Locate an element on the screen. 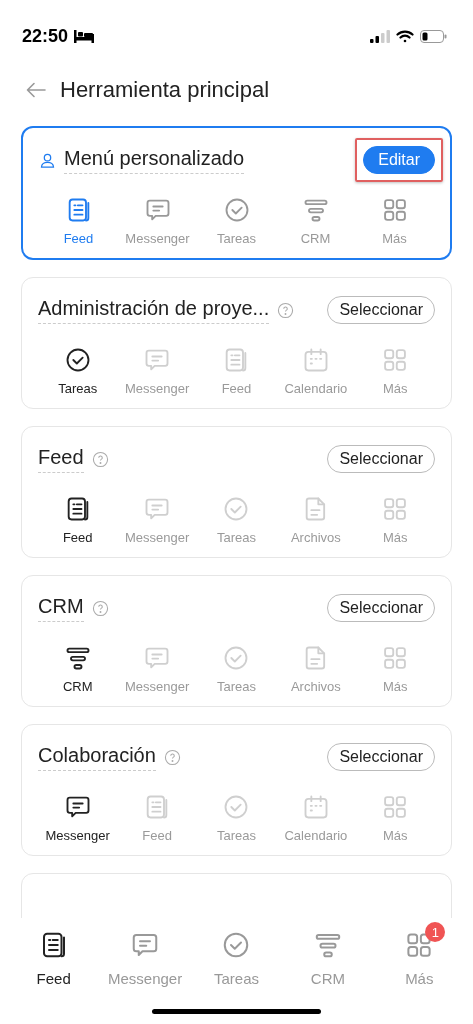 The image size is (473, 1024). edit-button: Editar is located at coordinates (399, 160).